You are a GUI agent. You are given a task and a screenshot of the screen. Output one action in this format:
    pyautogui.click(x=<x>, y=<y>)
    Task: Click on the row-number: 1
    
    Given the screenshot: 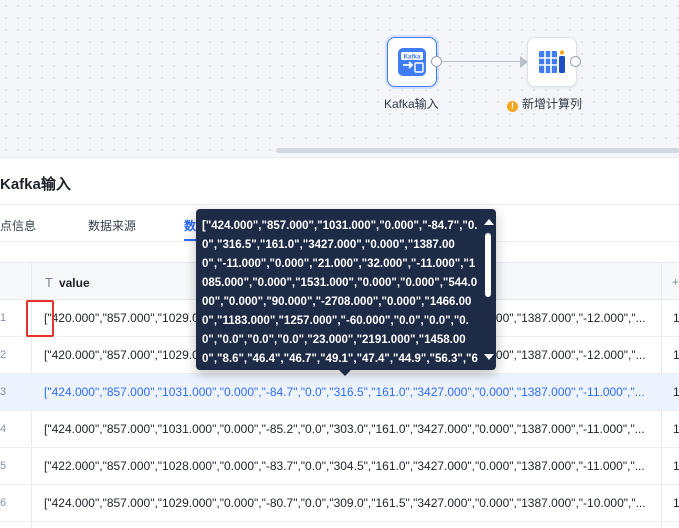 What is the action you would take?
    pyautogui.click(x=3, y=318)
    